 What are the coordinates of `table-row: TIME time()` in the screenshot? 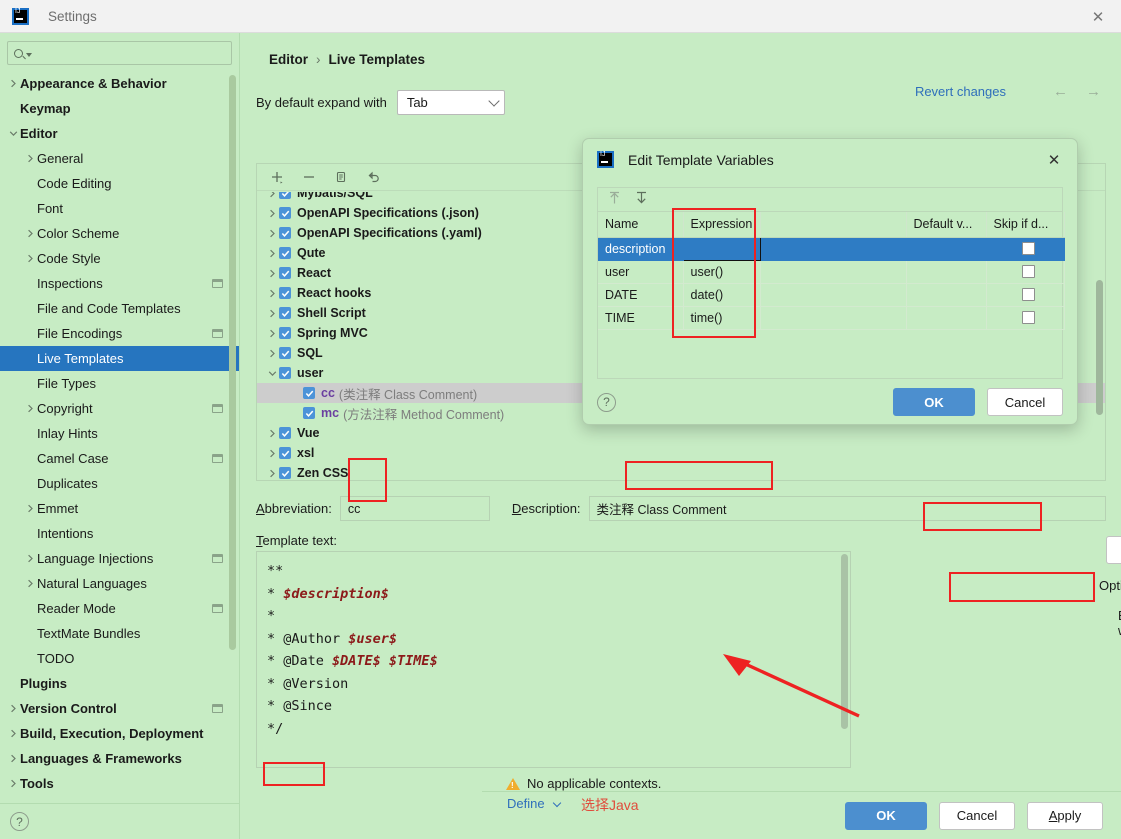 It's located at (831, 318).